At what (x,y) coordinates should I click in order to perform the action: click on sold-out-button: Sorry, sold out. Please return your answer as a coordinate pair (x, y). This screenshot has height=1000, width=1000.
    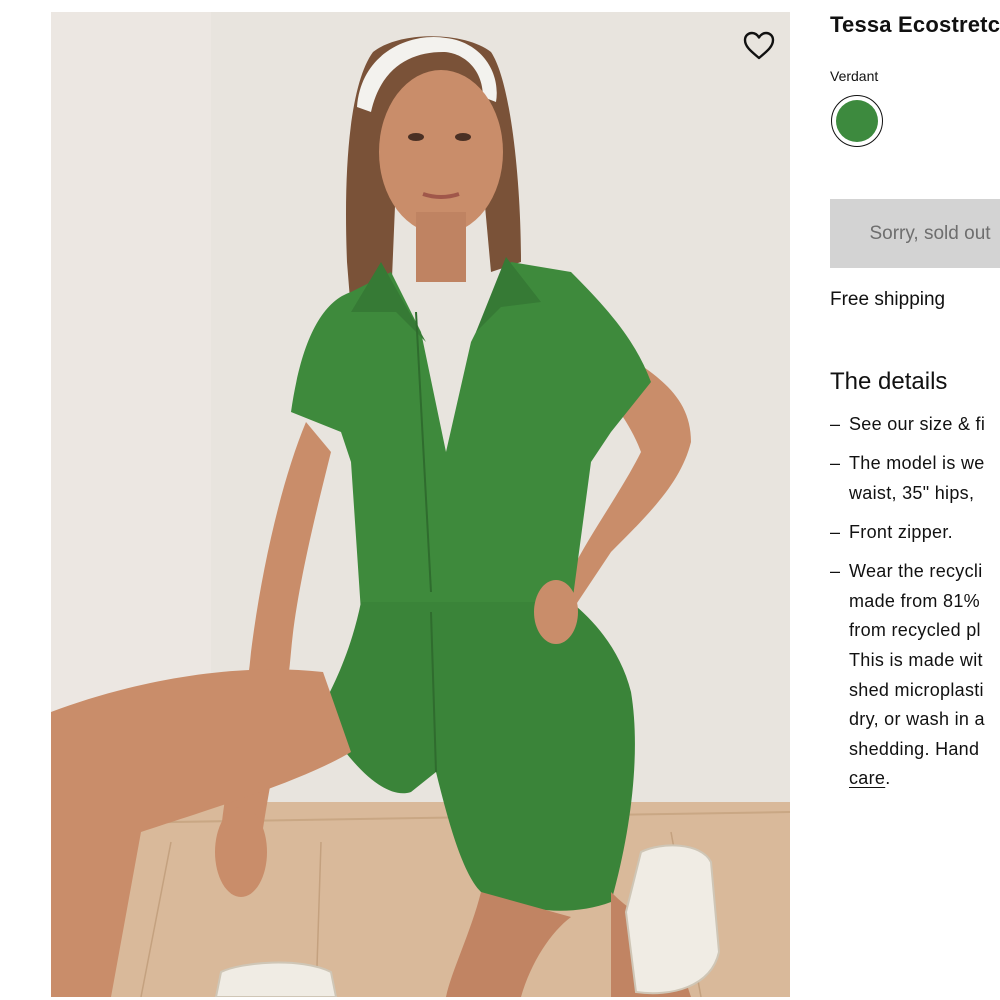
    Looking at the image, I should click on (915, 233).